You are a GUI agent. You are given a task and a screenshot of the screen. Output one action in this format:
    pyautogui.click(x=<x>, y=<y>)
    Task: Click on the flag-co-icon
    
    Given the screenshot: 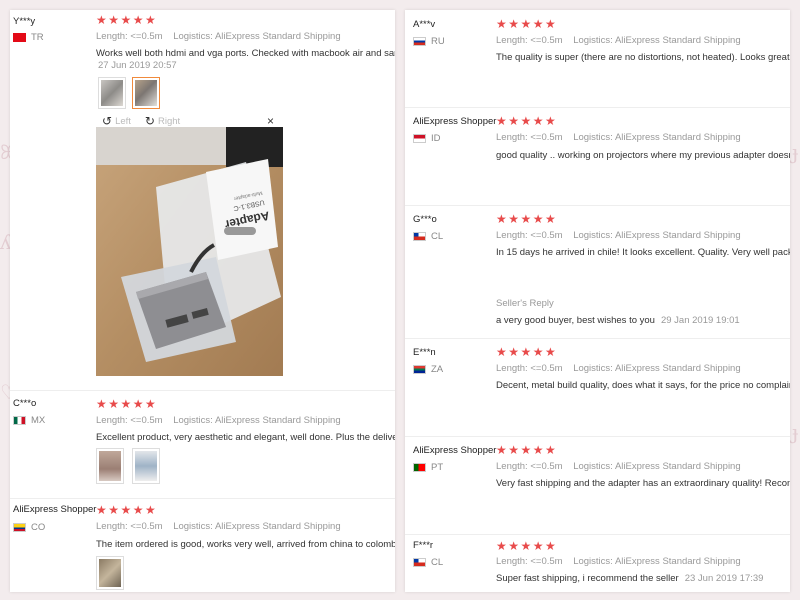 What is the action you would take?
    pyautogui.click(x=19, y=527)
    